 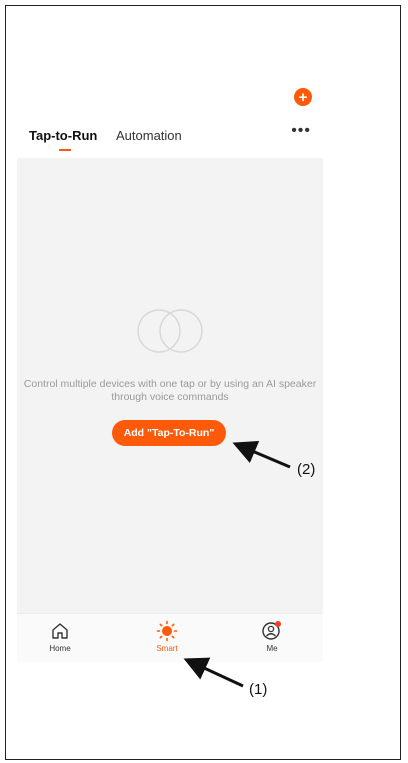 What do you see at coordinates (306, 469) in the screenshot?
I see `annotation-label-2: (2)` at bounding box center [306, 469].